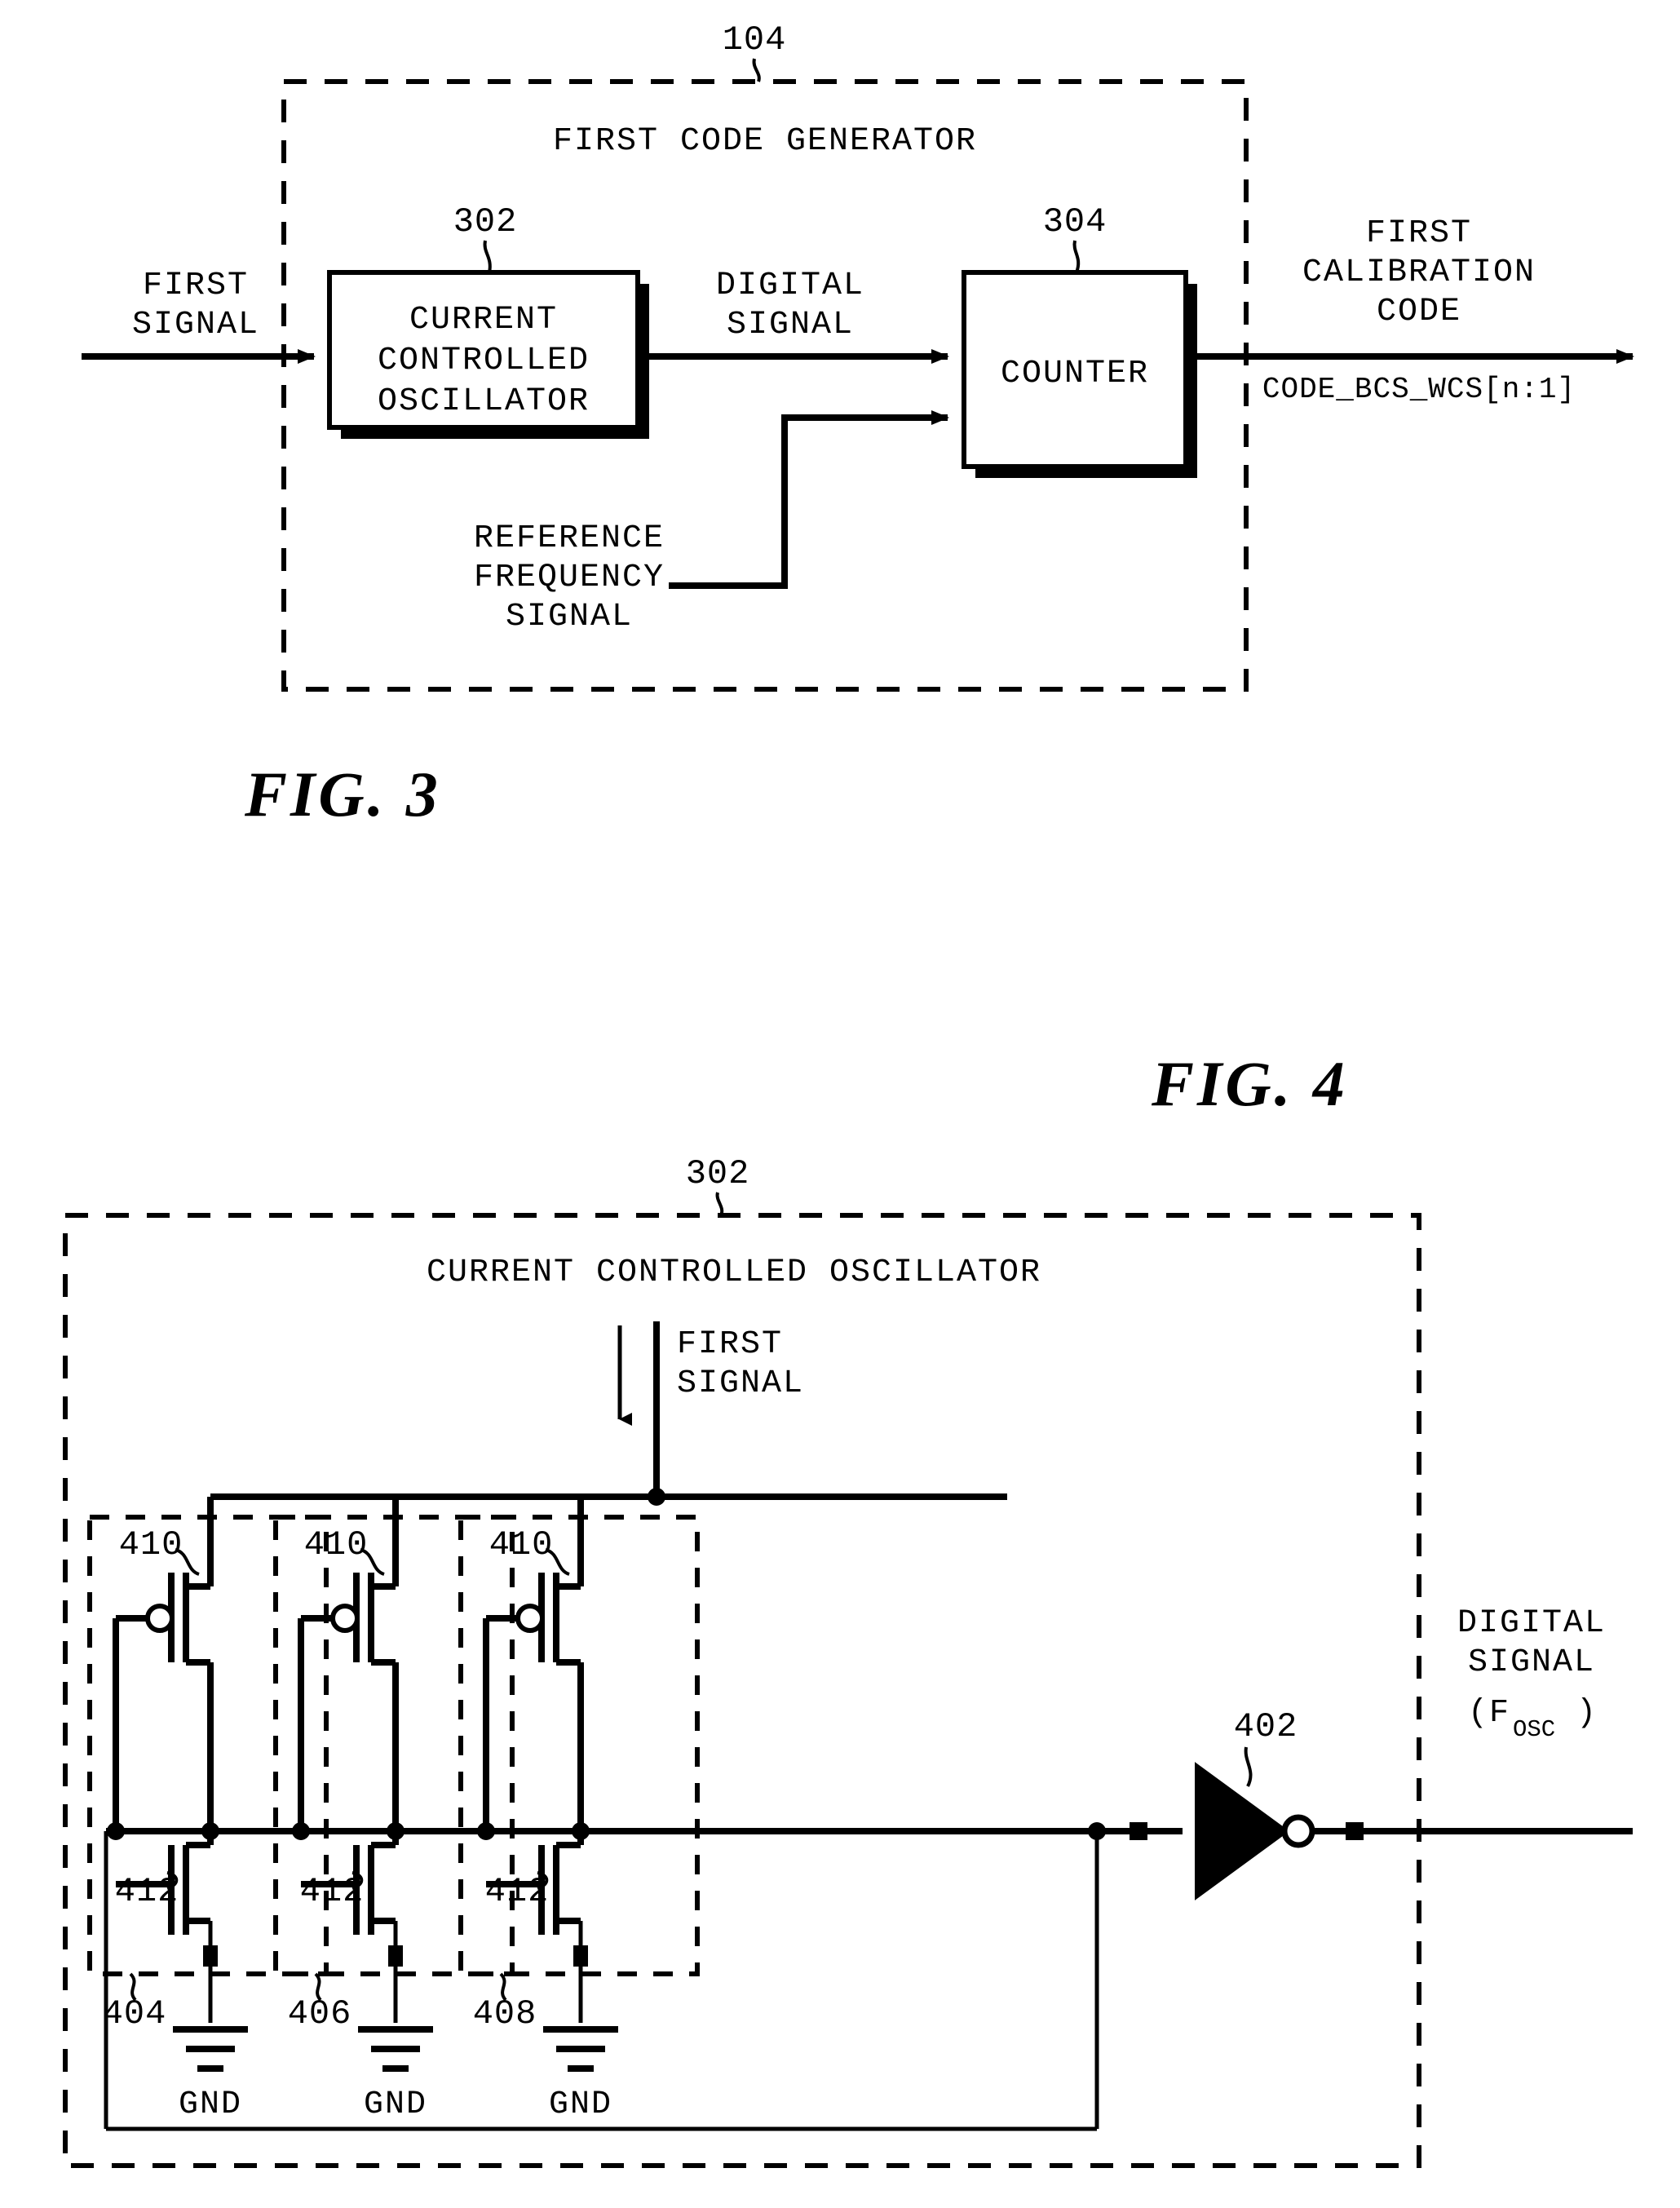  Describe the element at coordinates (160, 1618) in the screenshot. I see `stage1-pmos-gate-bubble` at that location.